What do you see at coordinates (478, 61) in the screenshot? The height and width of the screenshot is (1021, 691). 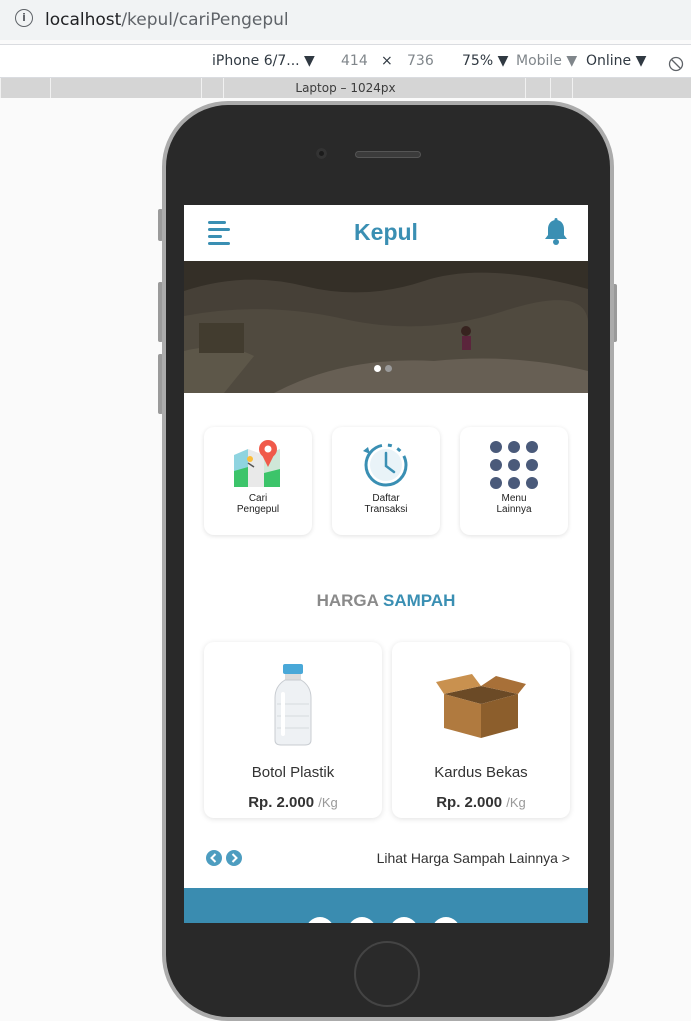 I see `zoom-select-label: 75%` at bounding box center [478, 61].